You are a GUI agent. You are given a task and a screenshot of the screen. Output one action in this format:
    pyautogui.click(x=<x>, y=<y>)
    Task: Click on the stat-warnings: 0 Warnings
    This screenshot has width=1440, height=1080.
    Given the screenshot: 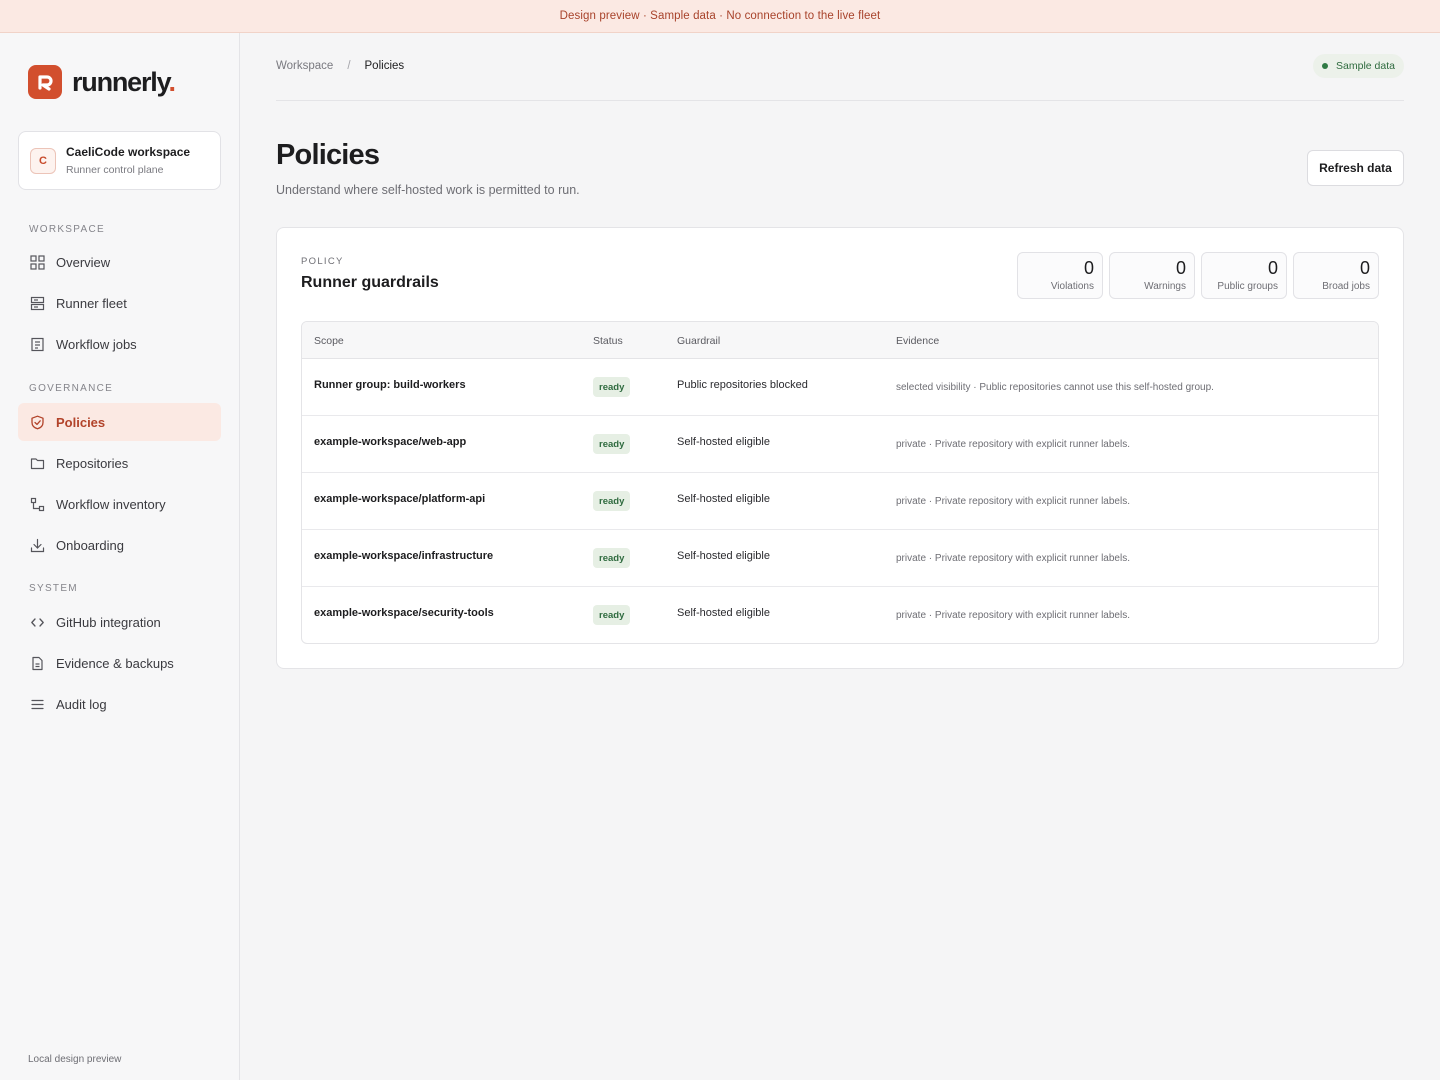 What is the action you would take?
    pyautogui.click(x=1152, y=275)
    